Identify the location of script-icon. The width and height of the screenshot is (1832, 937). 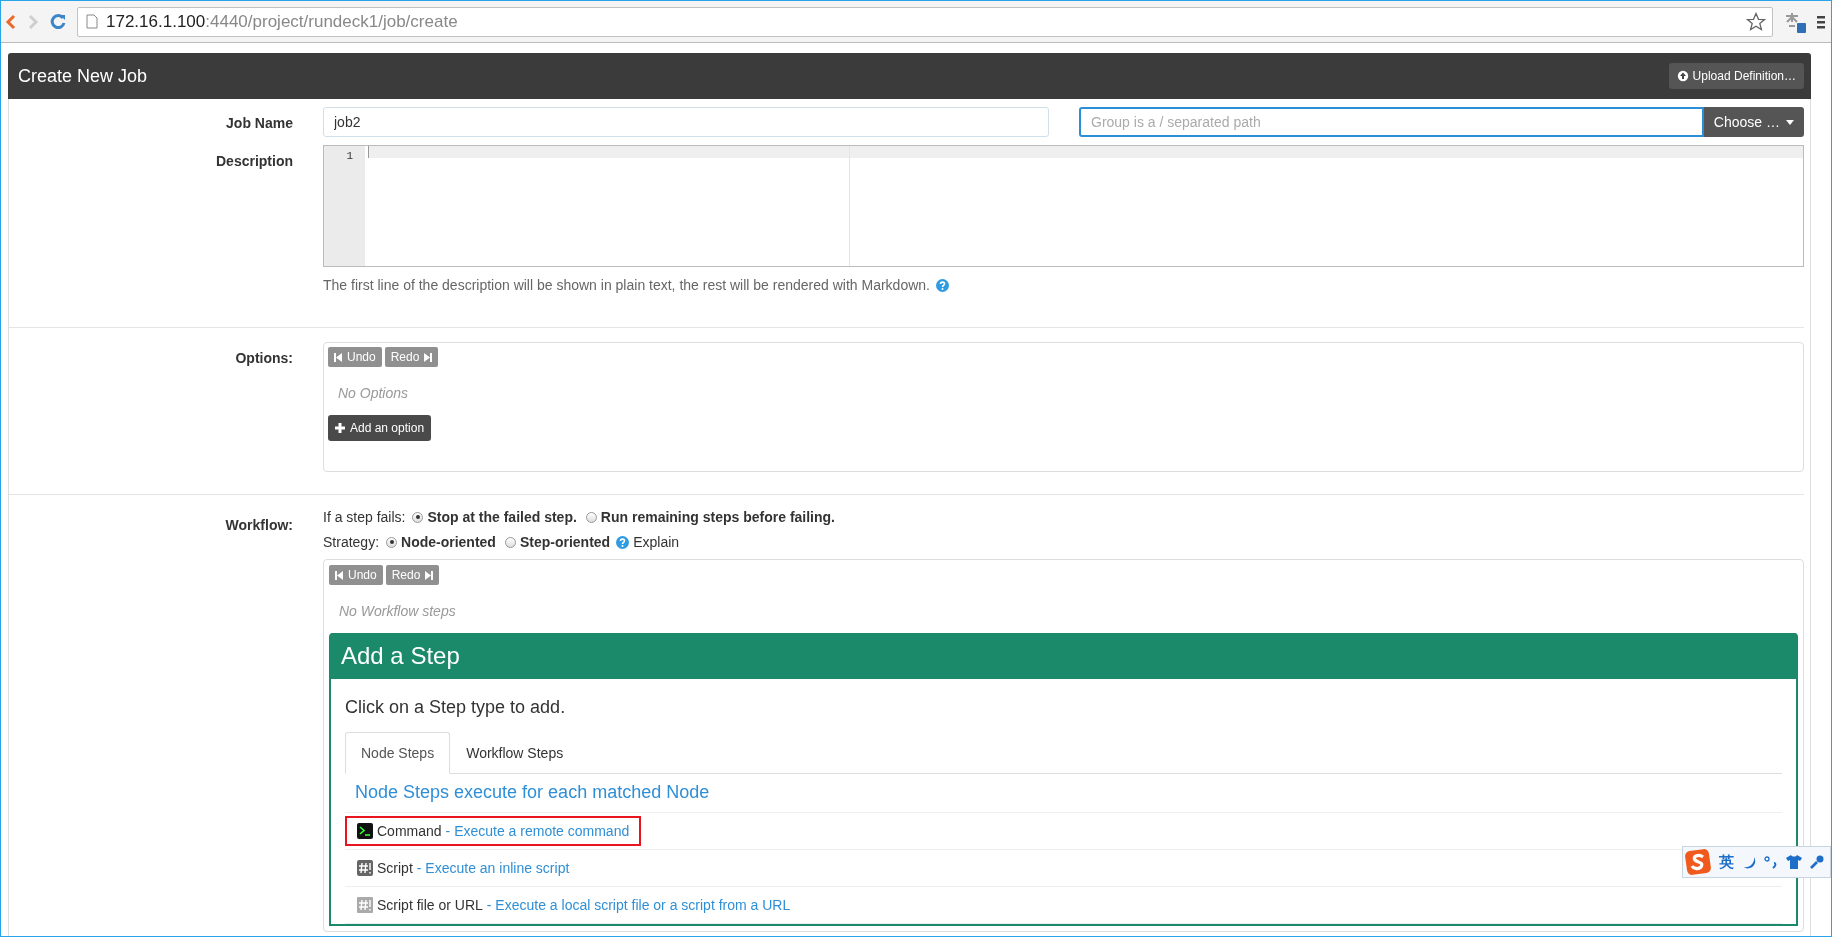
(365, 868).